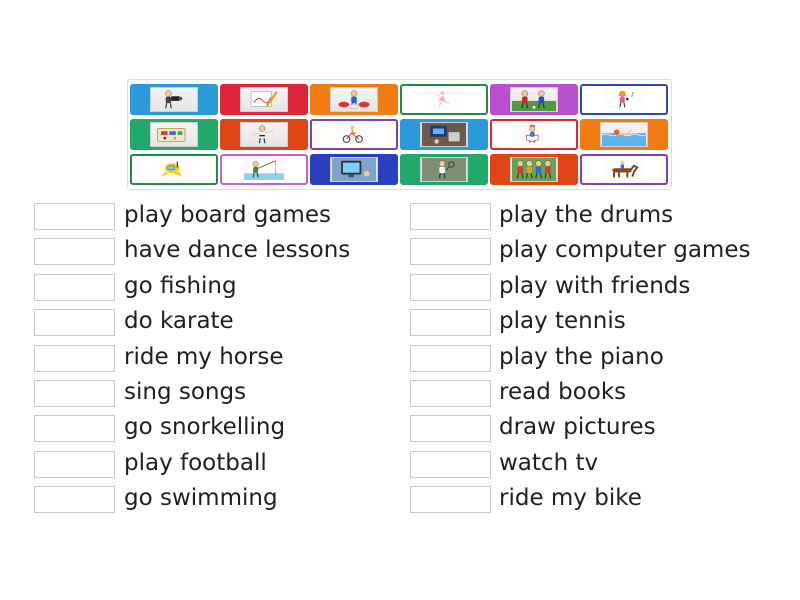 The image size is (800, 600). Describe the element at coordinates (562, 321) in the screenshot. I see `answer-label: play tennis` at that location.